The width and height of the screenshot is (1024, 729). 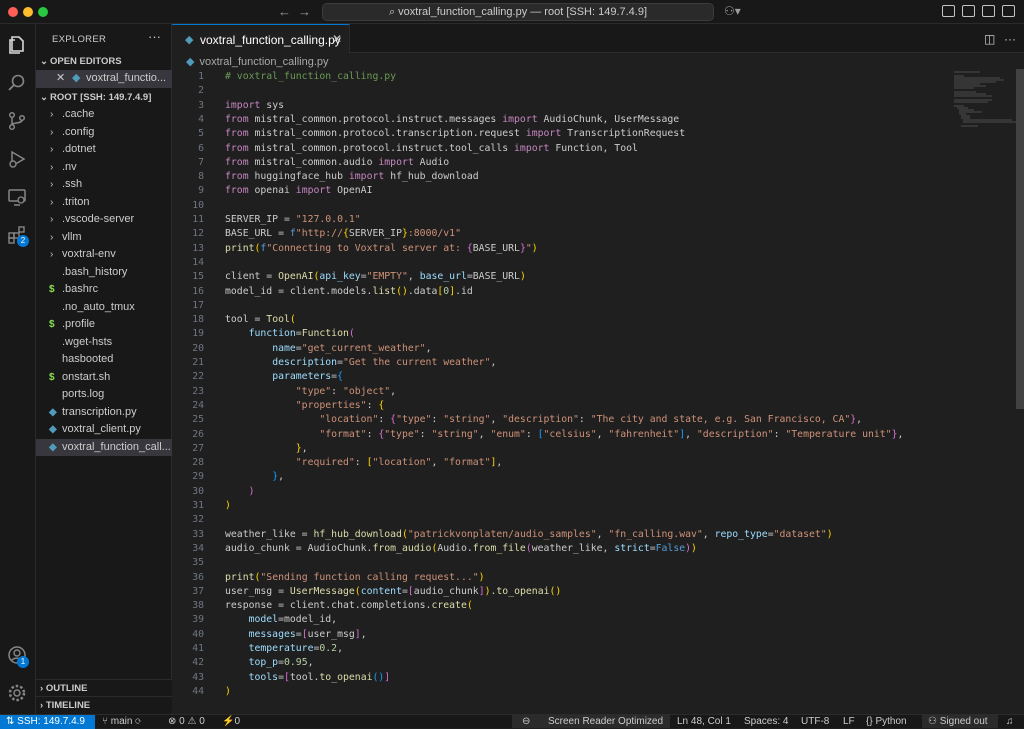 I want to click on open-editors-section: ⌄ OPEN EDITORS, so click(x=104, y=62).